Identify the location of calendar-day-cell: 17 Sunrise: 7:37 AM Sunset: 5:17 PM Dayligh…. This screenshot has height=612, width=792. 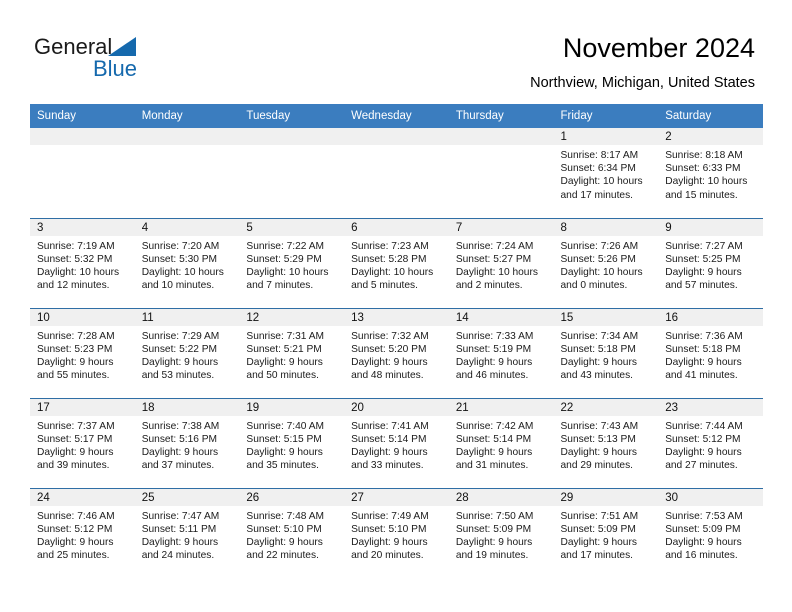
(82, 442).